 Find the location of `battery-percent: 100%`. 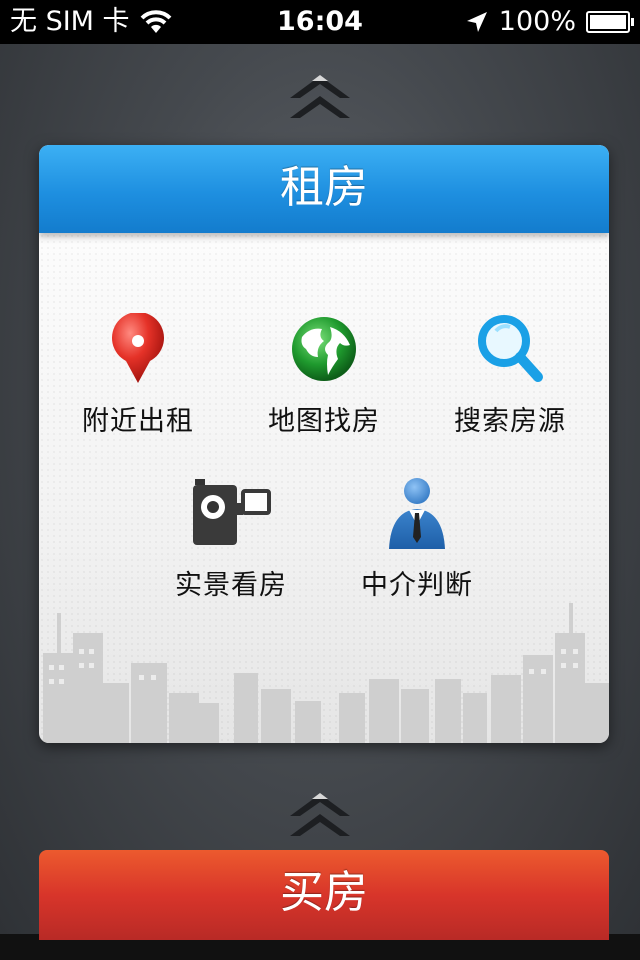

battery-percent: 100% is located at coordinates (537, 21).